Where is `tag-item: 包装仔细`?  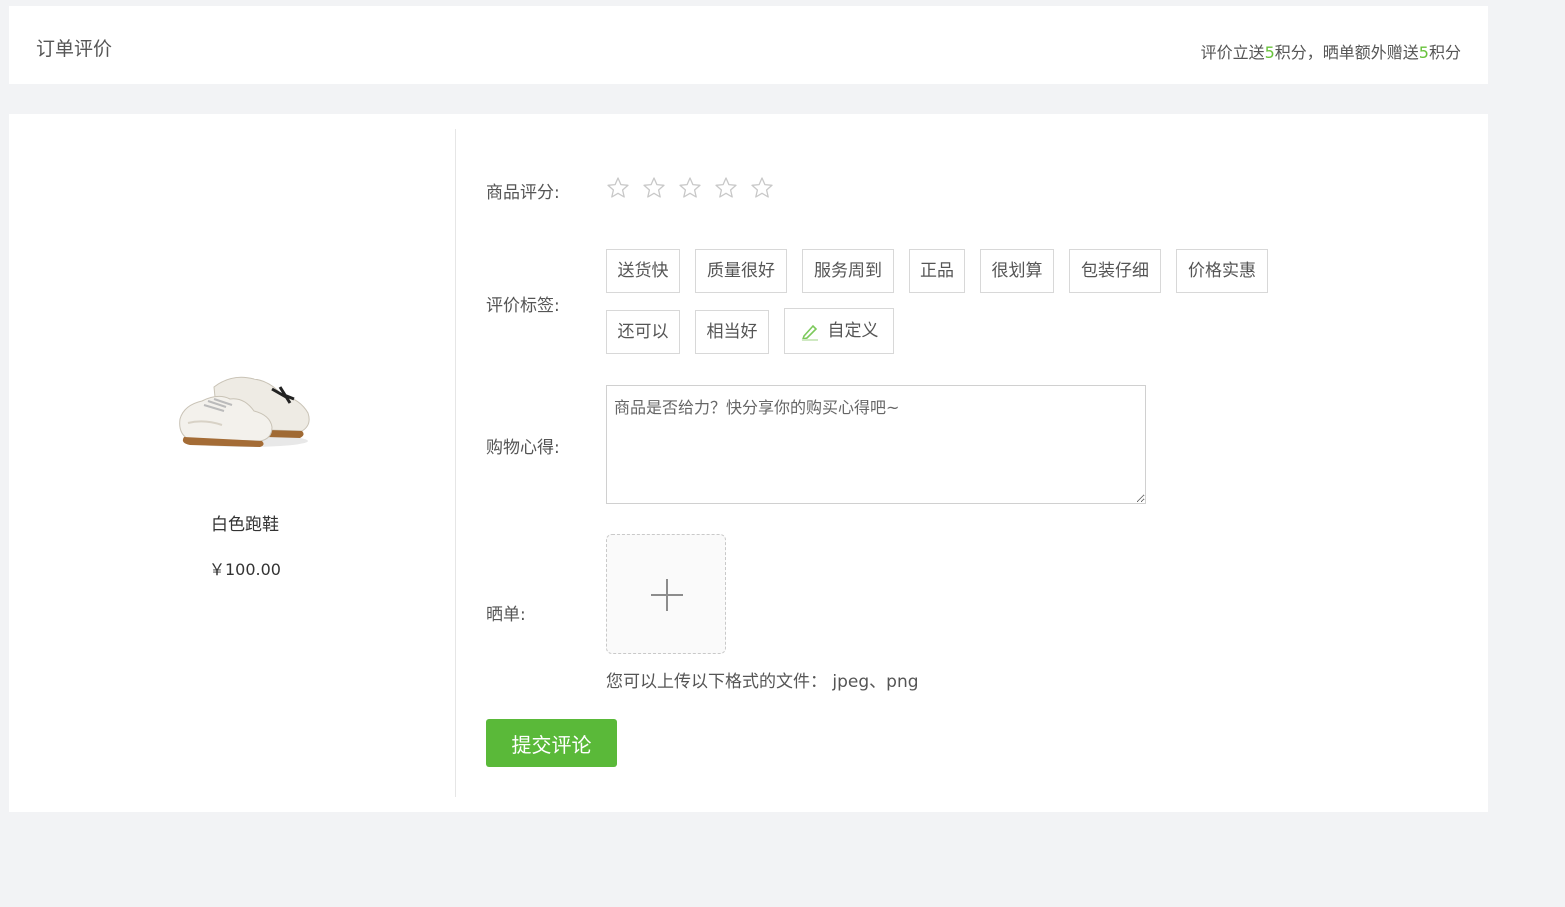
tag-item: 包装仔细 is located at coordinates (1115, 271).